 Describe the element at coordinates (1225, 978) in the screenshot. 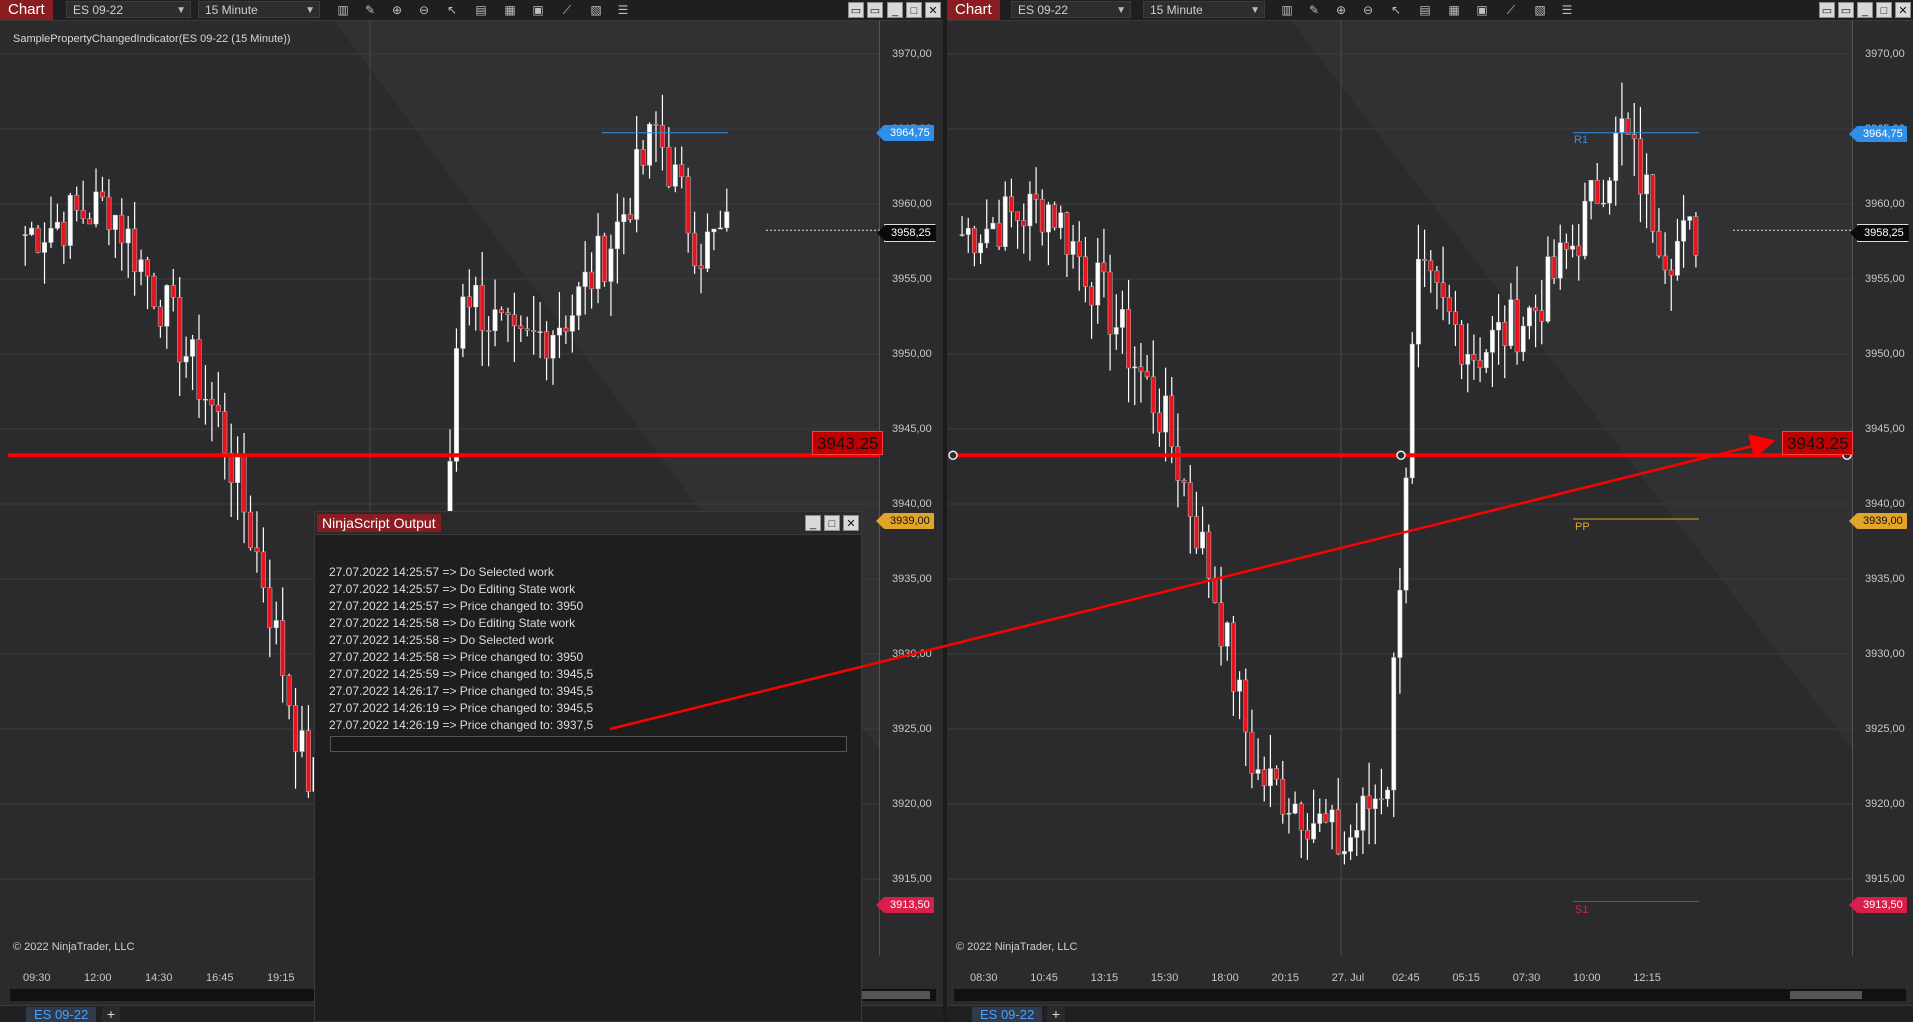

I see `time-tick-label: 18:00` at that location.